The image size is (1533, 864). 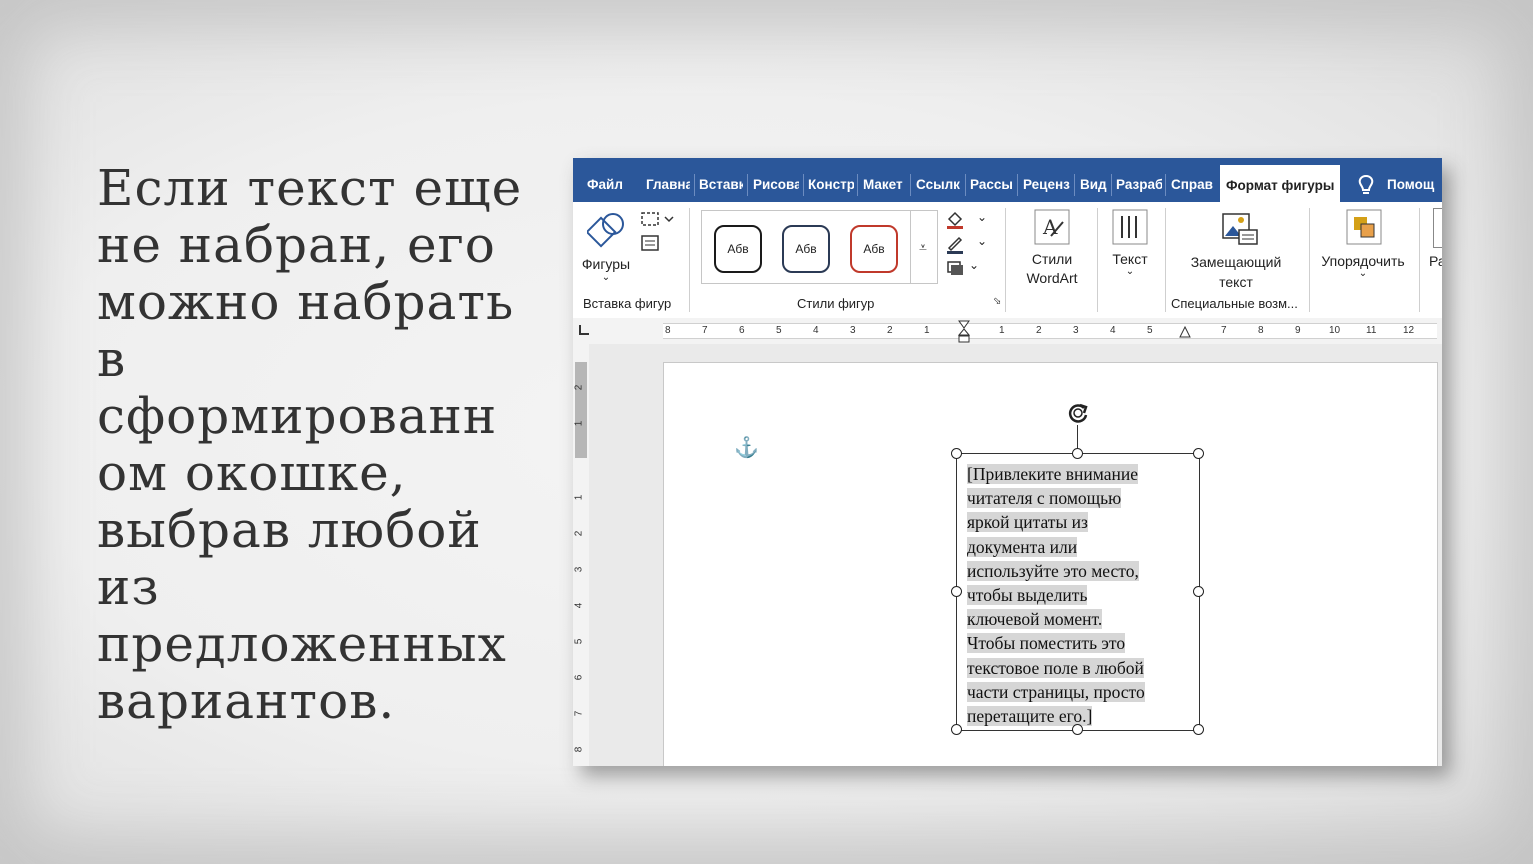 I want to click on tab-design: Констр, so click(x=831, y=185).